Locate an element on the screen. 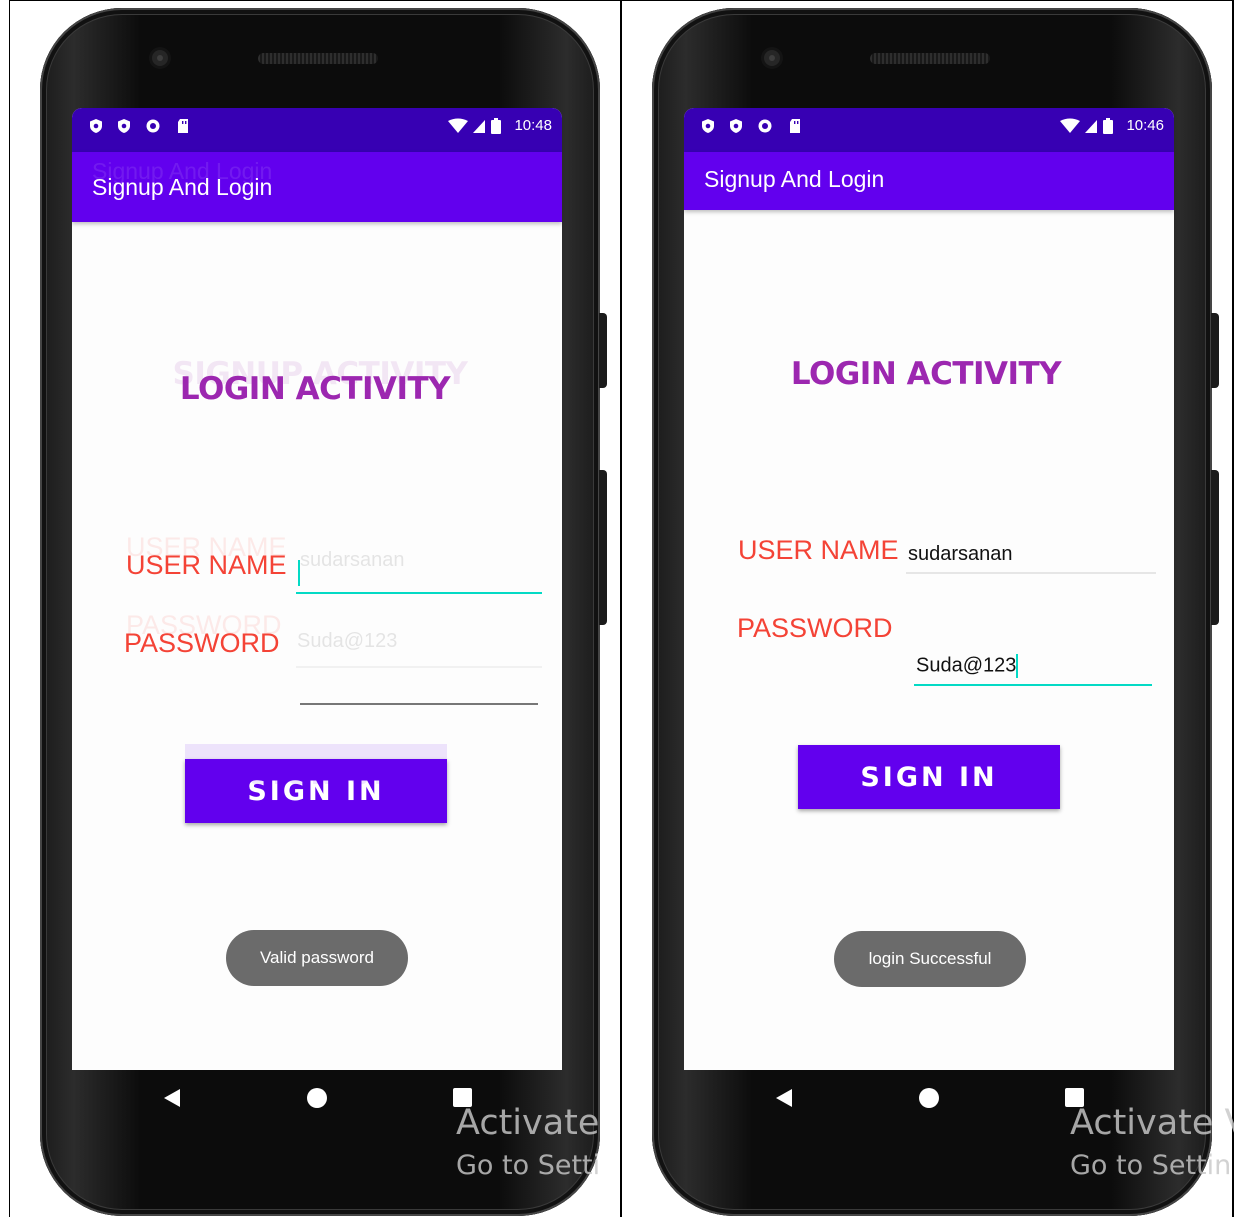 The height and width of the screenshot is (1217, 1234). status-time: 10:46 is located at coordinates (1145, 125).